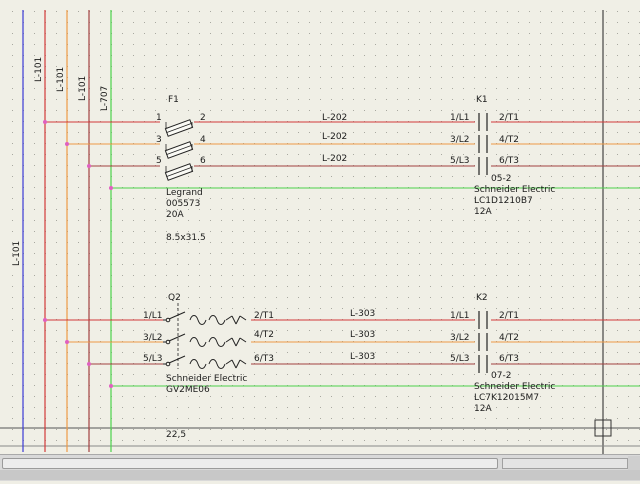 This screenshot has width=640, height=484. What do you see at coordinates (159, 118) in the screenshot?
I see `fuse-pin: 1` at bounding box center [159, 118].